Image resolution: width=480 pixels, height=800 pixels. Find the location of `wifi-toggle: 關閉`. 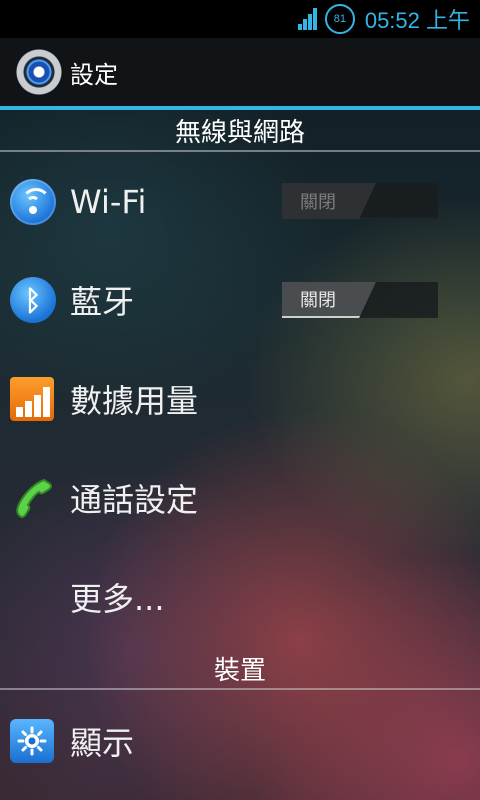

wifi-toggle: 關閉 is located at coordinates (360, 201).